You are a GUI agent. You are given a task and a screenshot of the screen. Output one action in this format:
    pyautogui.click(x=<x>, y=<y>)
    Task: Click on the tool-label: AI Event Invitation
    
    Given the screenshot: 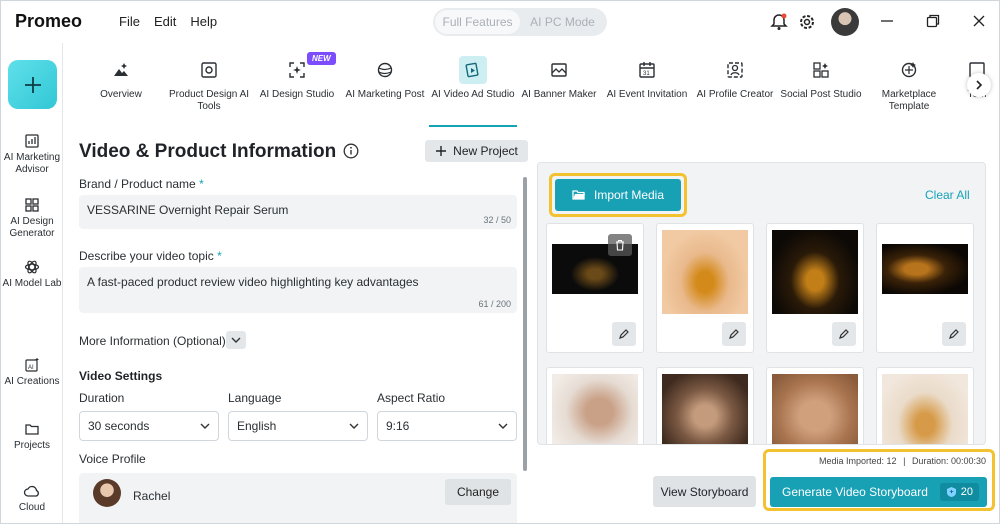 What is the action you would take?
    pyautogui.click(x=647, y=94)
    